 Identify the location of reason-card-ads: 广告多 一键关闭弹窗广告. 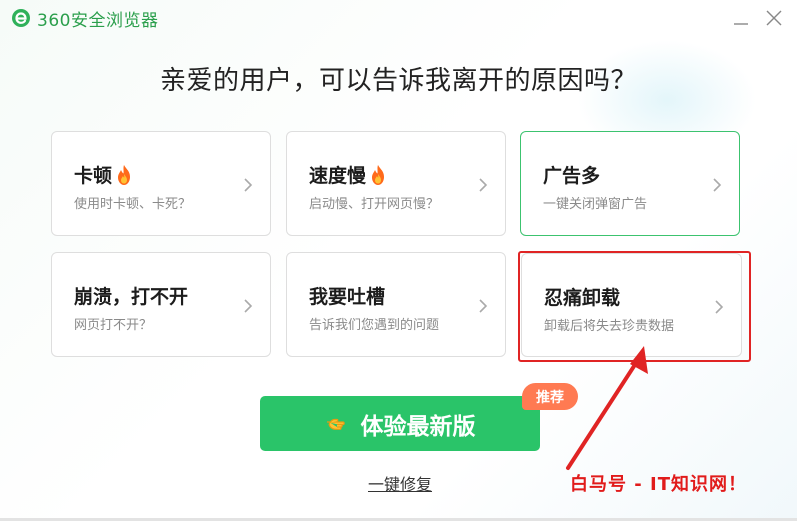
(630, 183).